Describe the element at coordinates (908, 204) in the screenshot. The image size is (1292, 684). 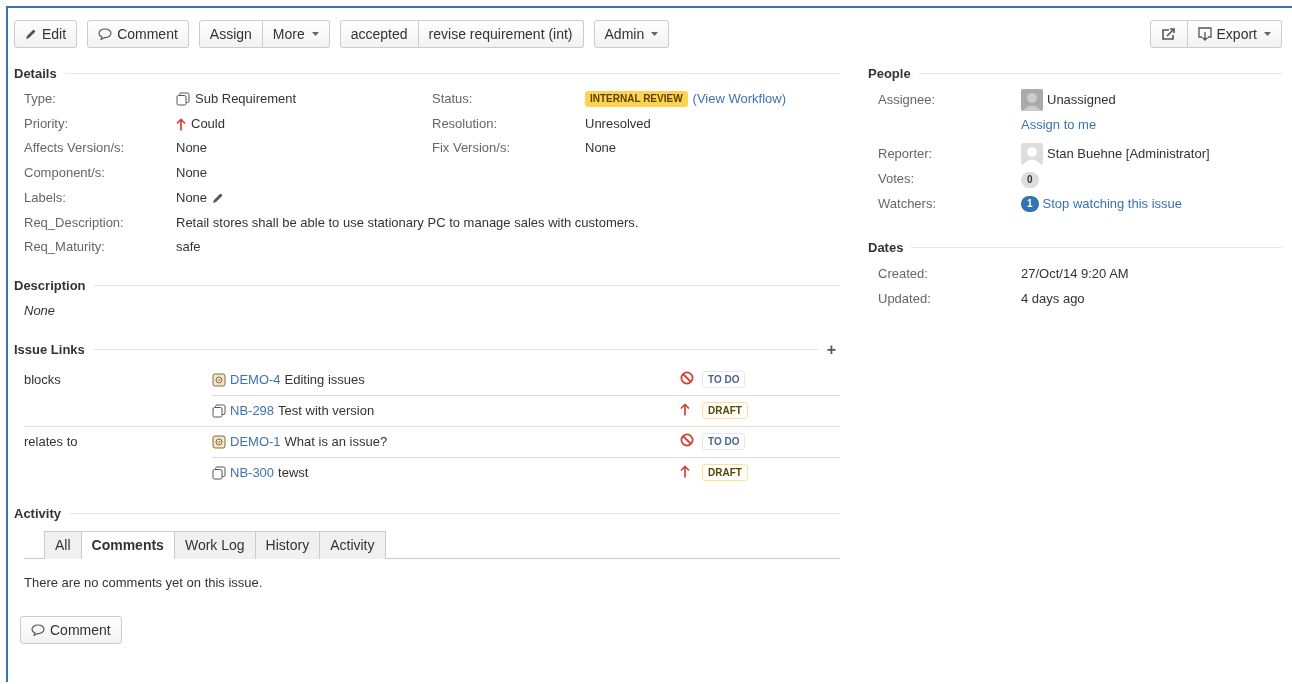
I see `field-label: Watchers:` at that location.